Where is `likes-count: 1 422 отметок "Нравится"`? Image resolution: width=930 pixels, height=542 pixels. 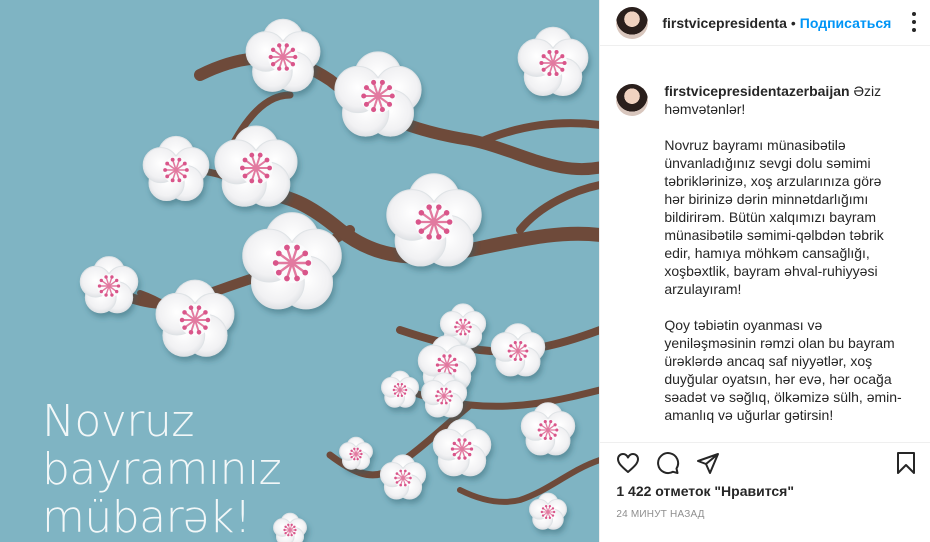 likes-count: 1 422 отметок "Нравится" is located at coordinates (705, 491).